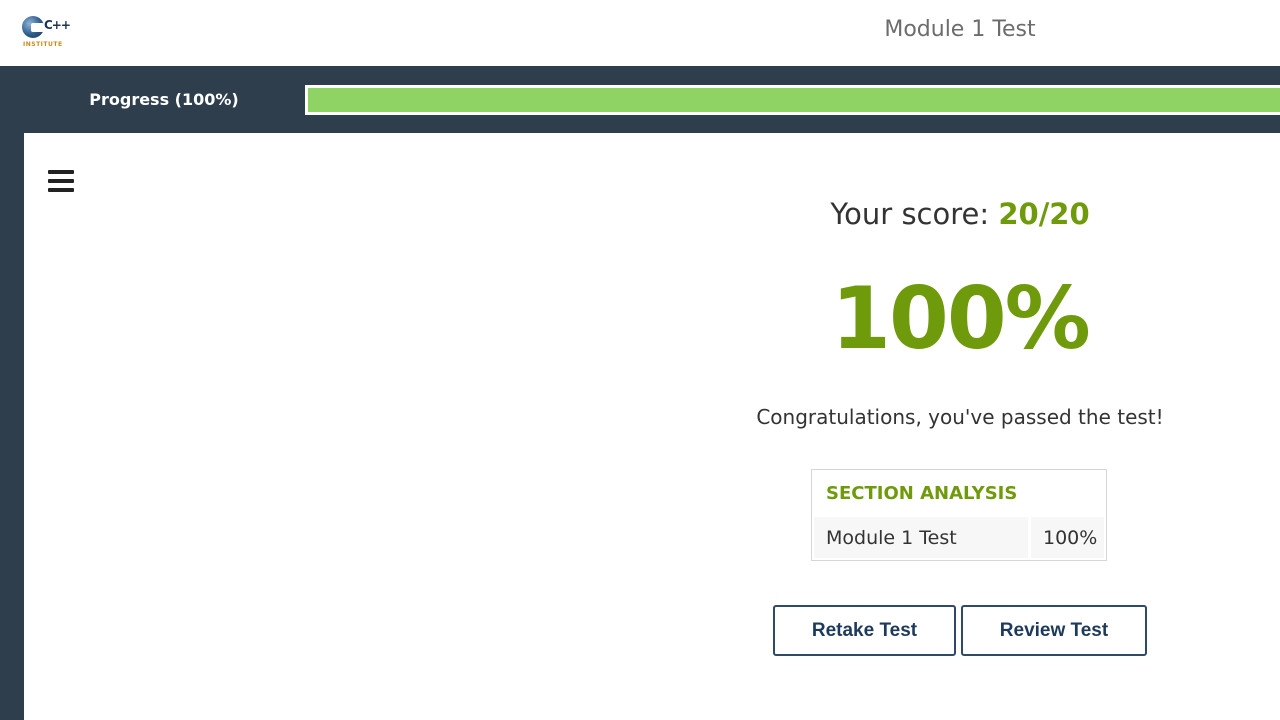 This screenshot has height=720, width=1280. I want to click on top-bar: C++ INSTITUTE Module 1 Test, so click(640, 33).